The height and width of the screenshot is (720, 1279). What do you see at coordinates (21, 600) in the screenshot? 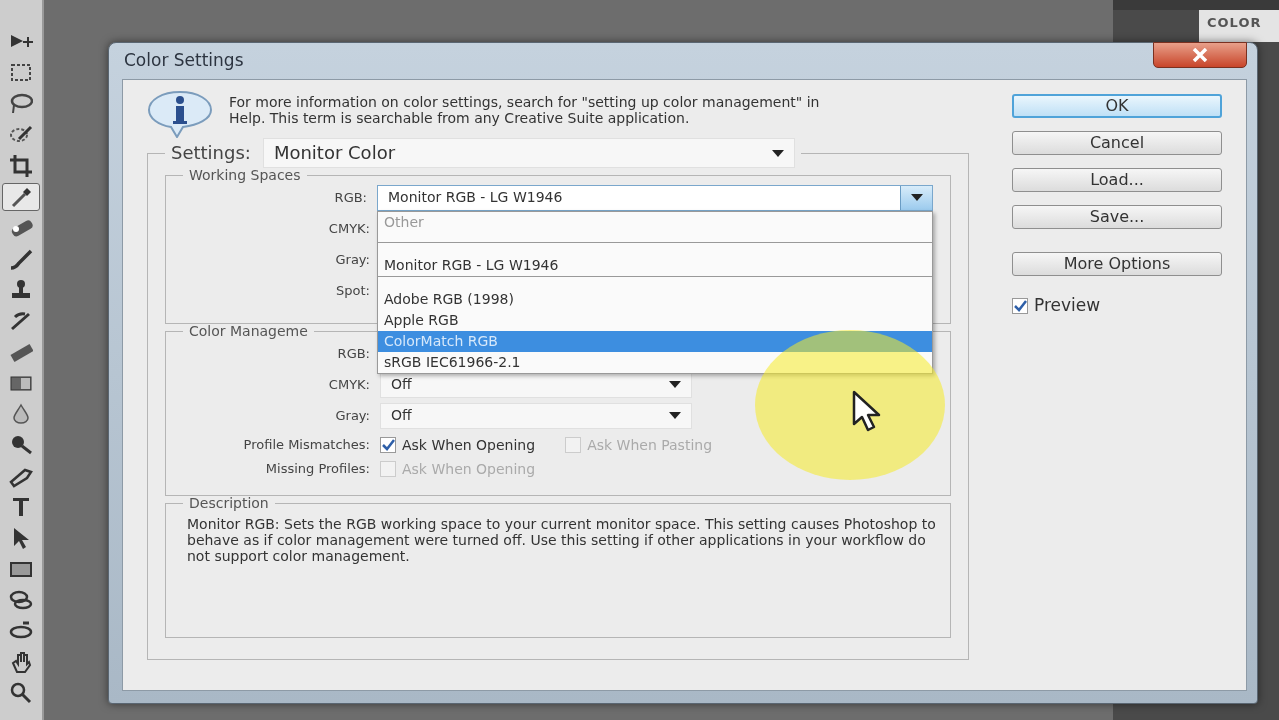
I see `rotate-3d-icon` at bounding box center [21, 600].